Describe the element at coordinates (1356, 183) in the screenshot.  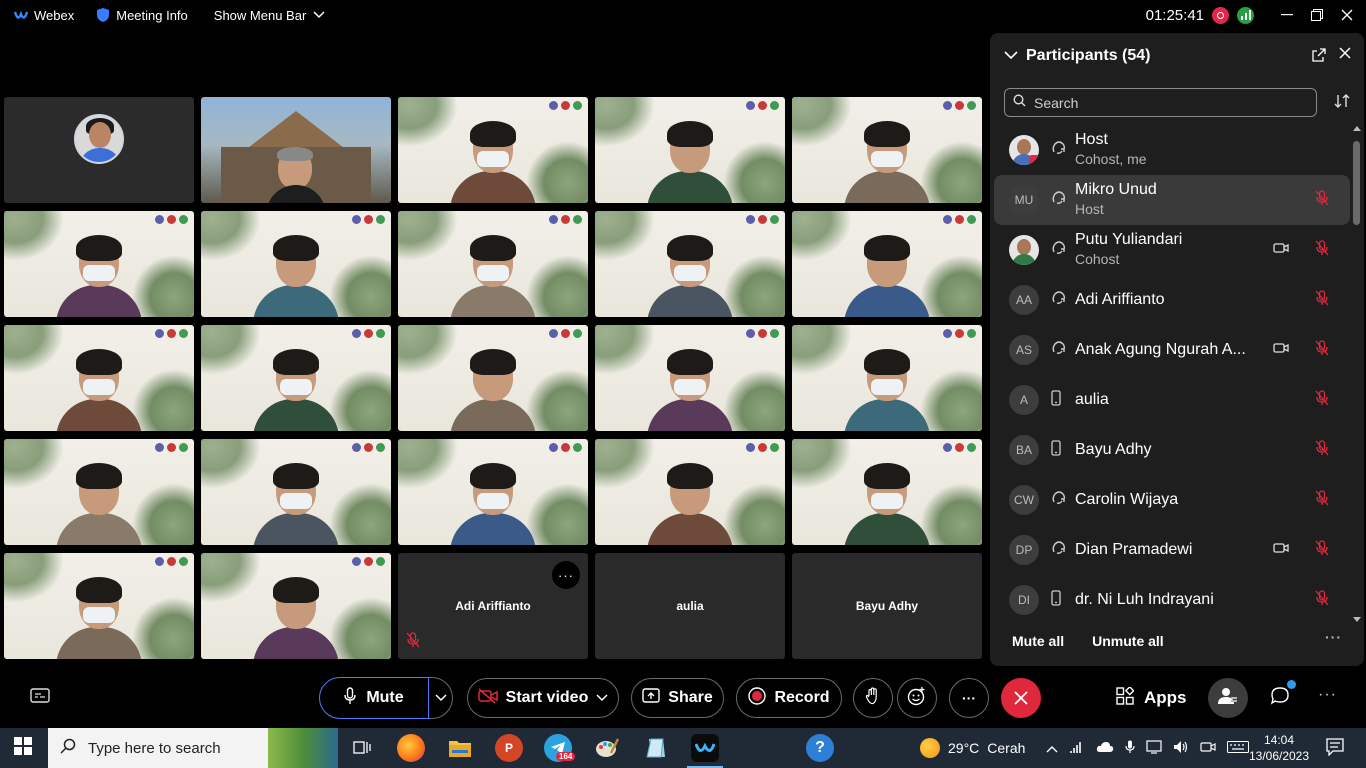
I see `scrollbar-thumb` at that location.